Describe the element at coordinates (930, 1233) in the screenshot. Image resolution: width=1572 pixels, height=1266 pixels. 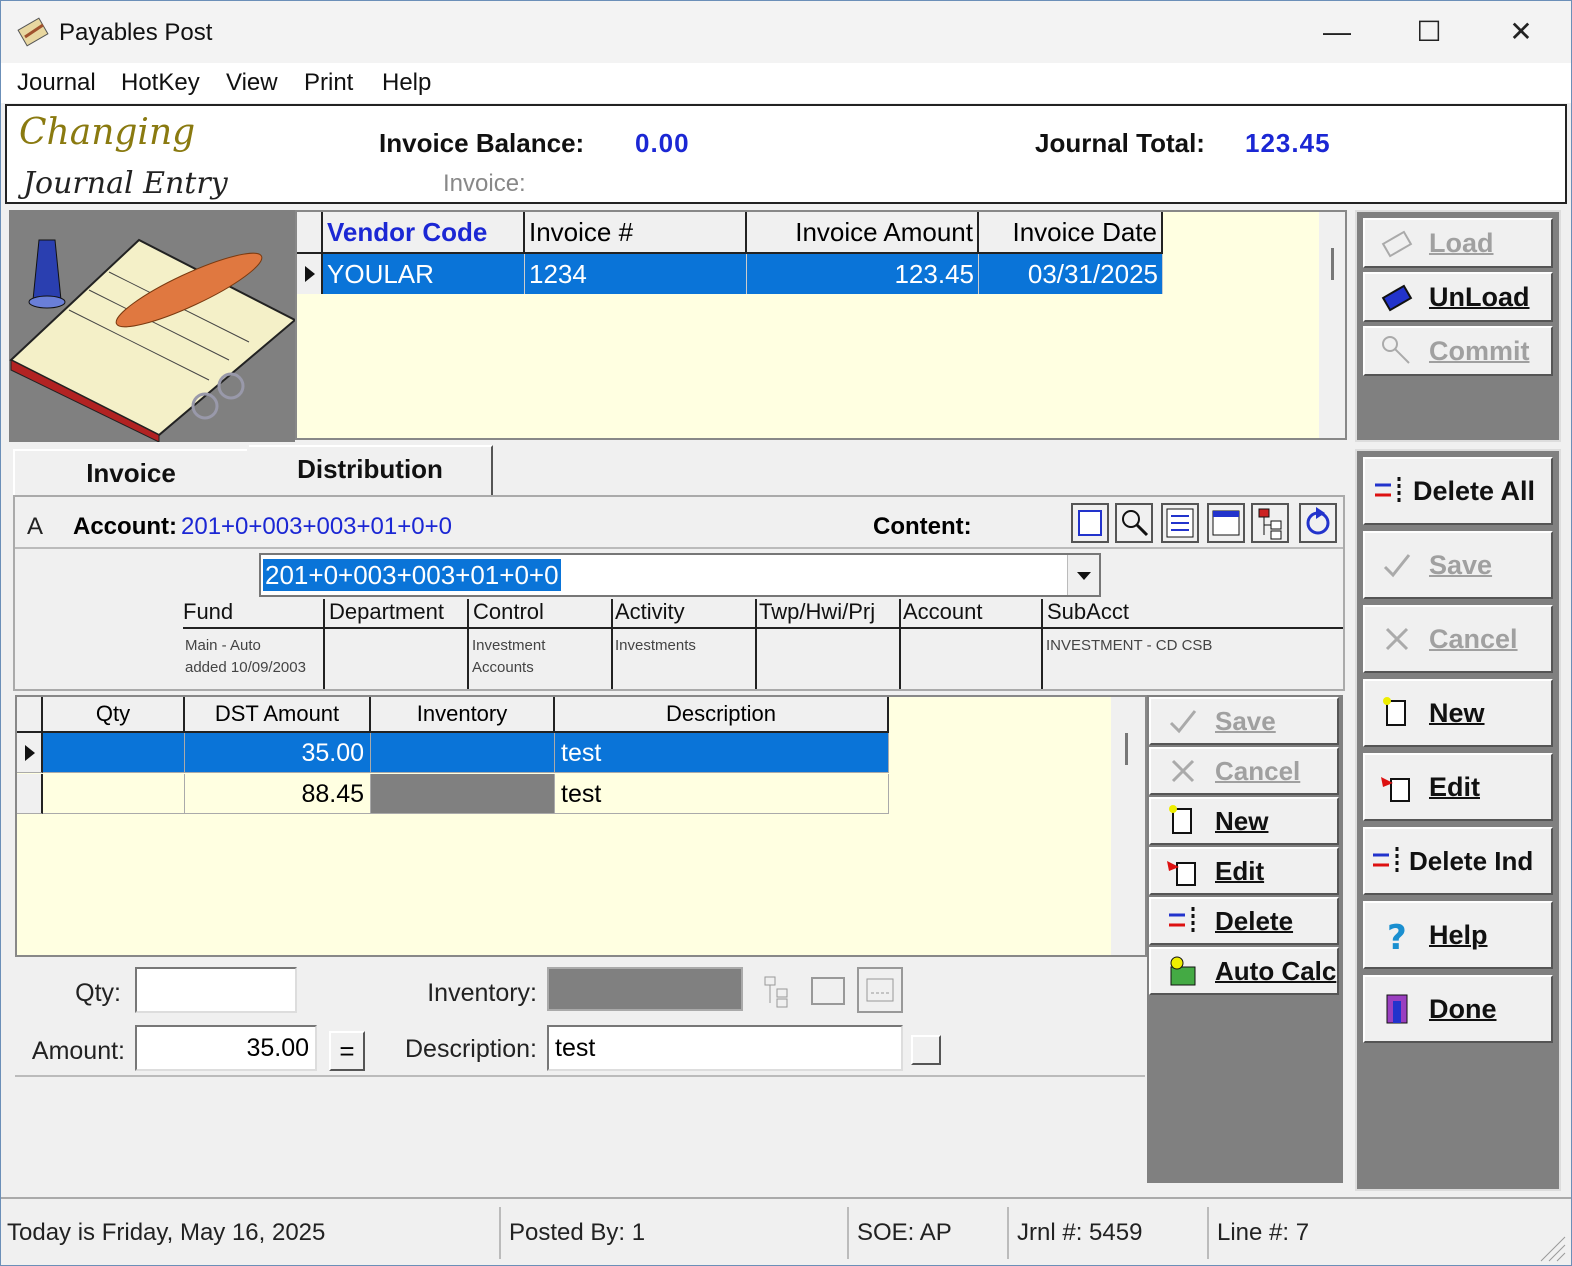
I see `status-soe: SOE: AP` at that location.